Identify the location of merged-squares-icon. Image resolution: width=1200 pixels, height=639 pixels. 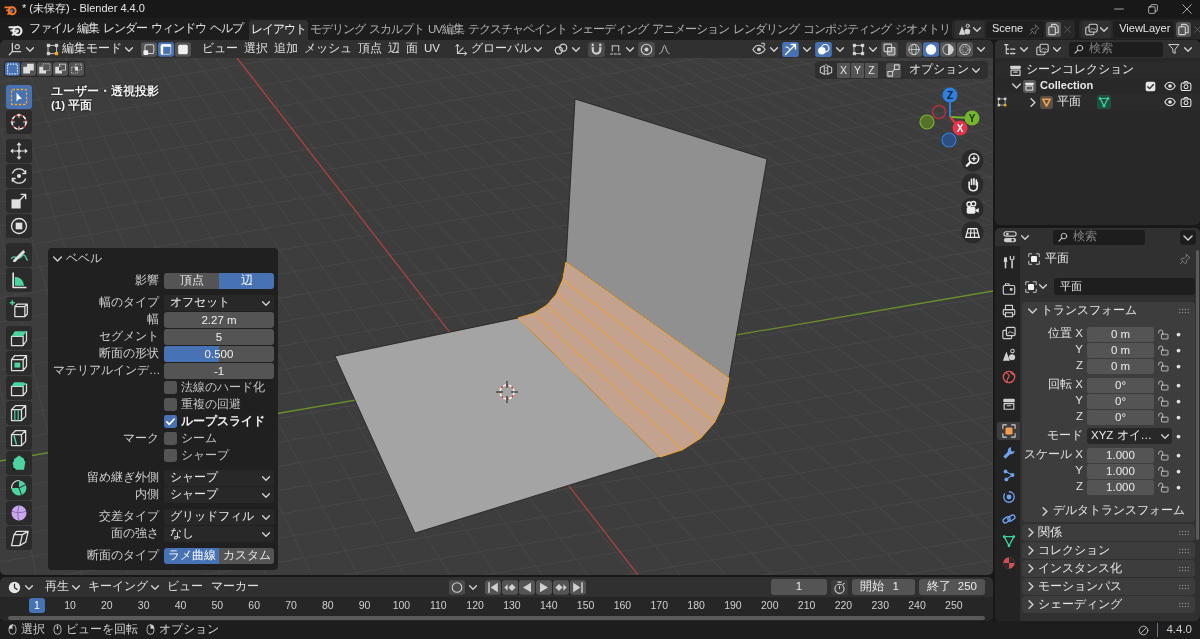
(28, 69).